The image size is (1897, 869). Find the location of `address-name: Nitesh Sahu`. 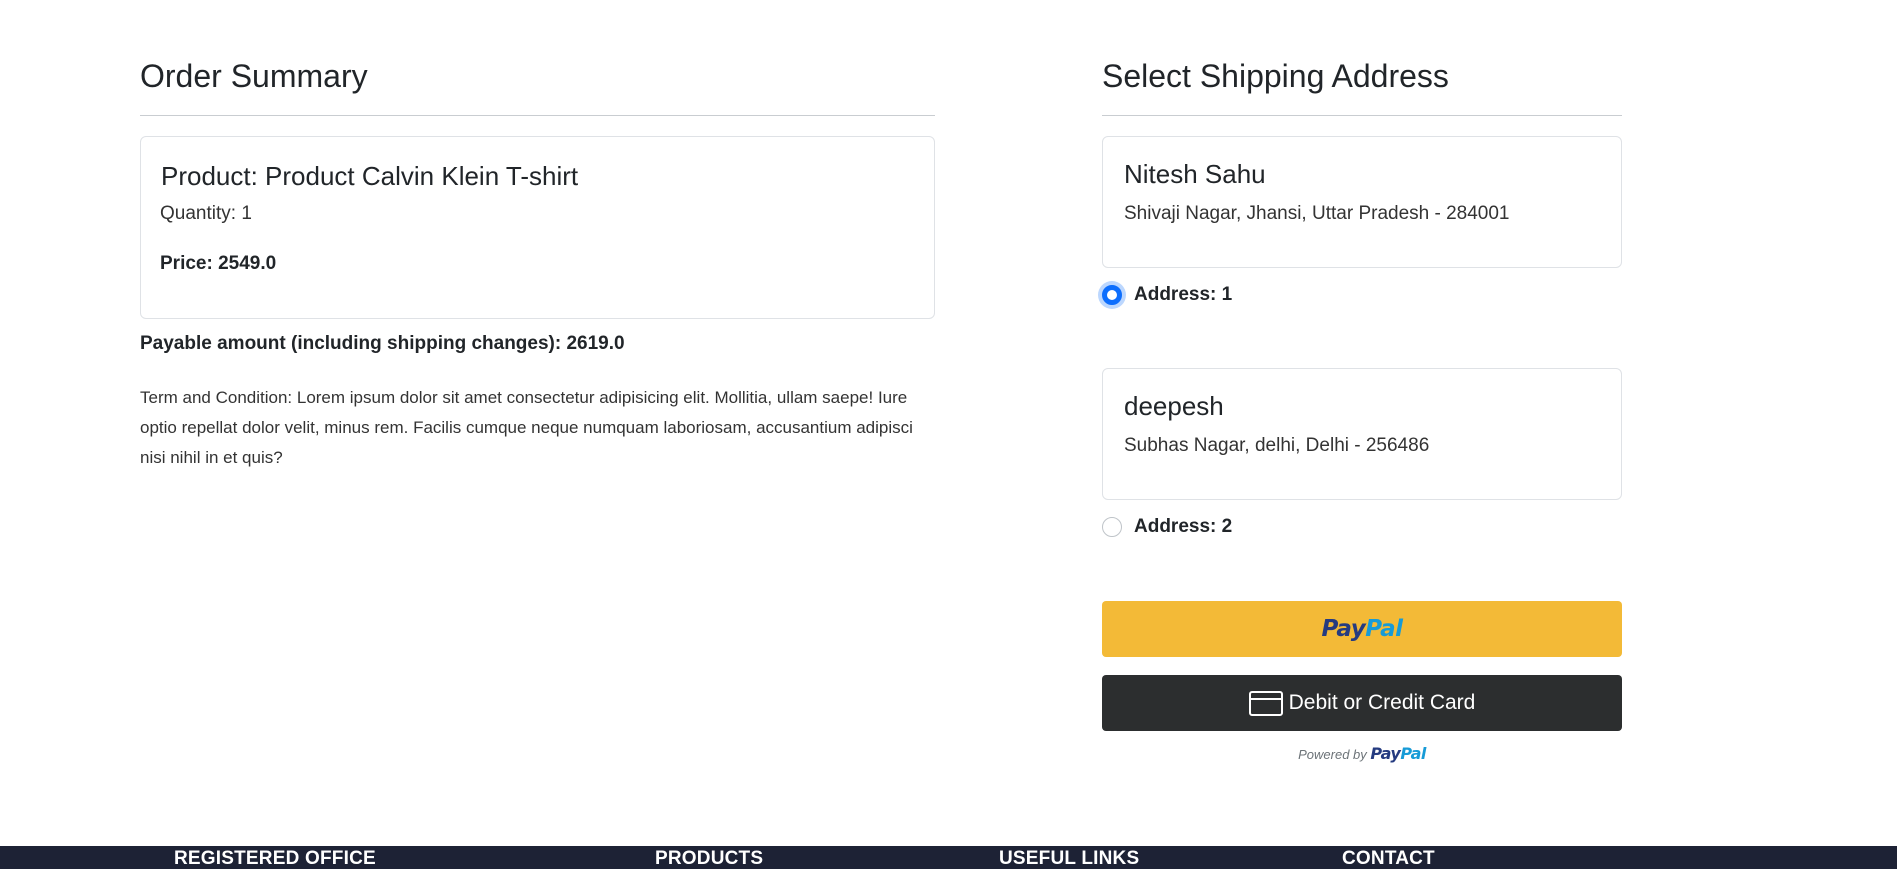

address-name: Nitesh Sahu is located at coordinates (1195, 174).